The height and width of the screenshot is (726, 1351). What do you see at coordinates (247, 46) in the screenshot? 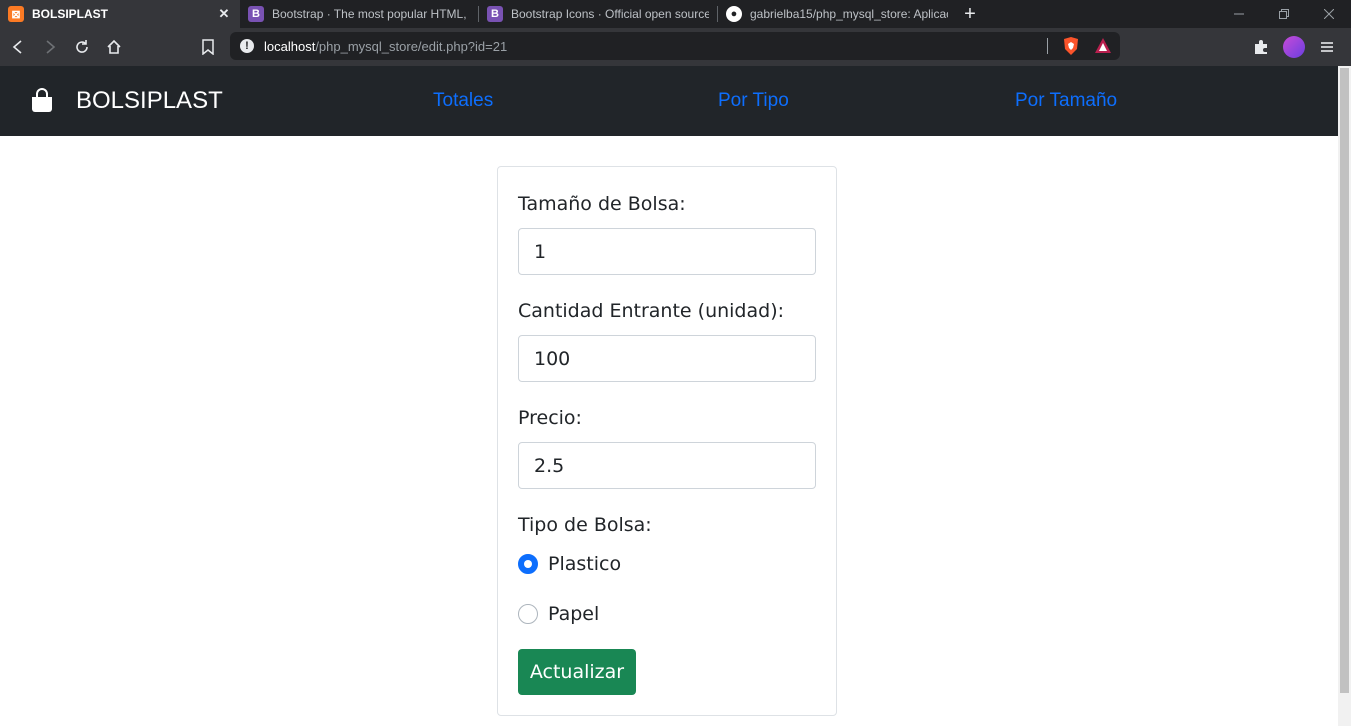
I see `info-icon: !` at bounding box center [247, 46].